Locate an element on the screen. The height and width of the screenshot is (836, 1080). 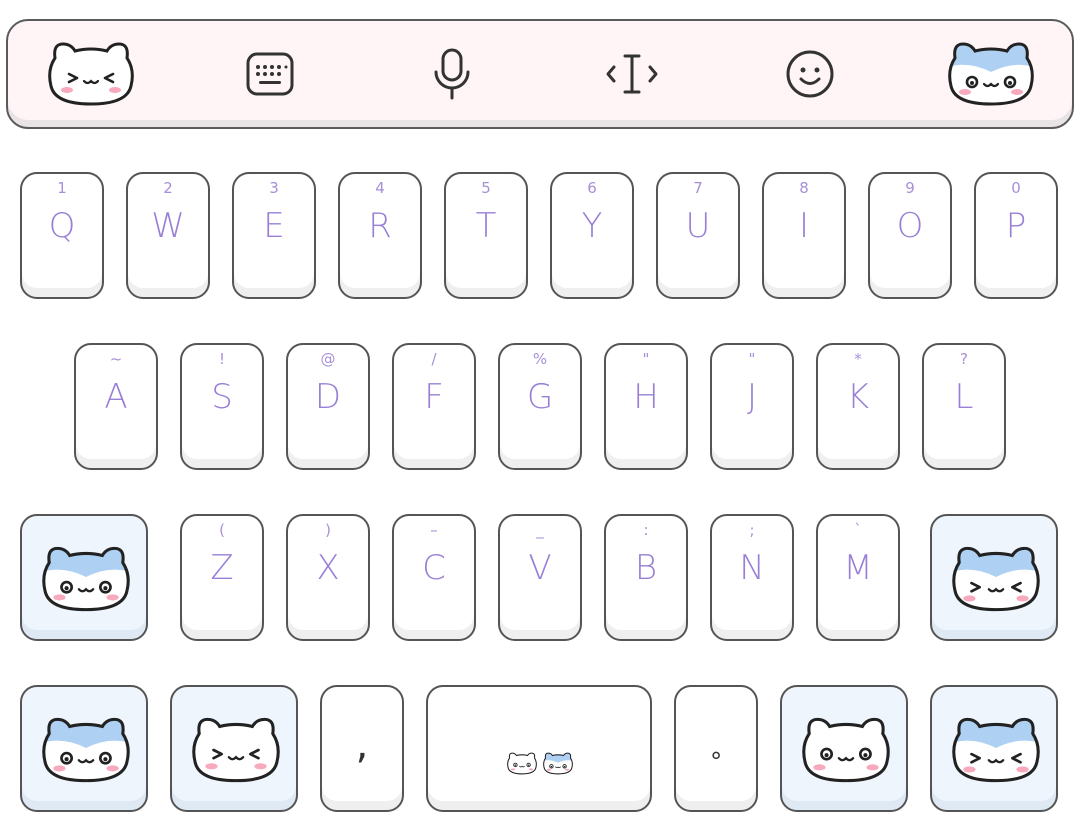
key-hint: ` is located at coordinates (858, 530).